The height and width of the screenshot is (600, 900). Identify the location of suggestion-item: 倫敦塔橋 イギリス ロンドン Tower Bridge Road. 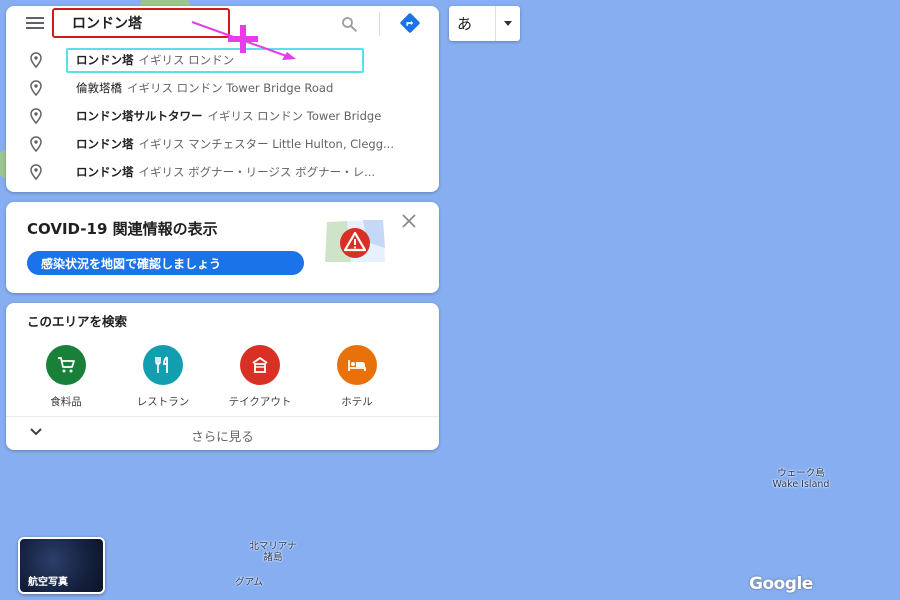
(222, 88).